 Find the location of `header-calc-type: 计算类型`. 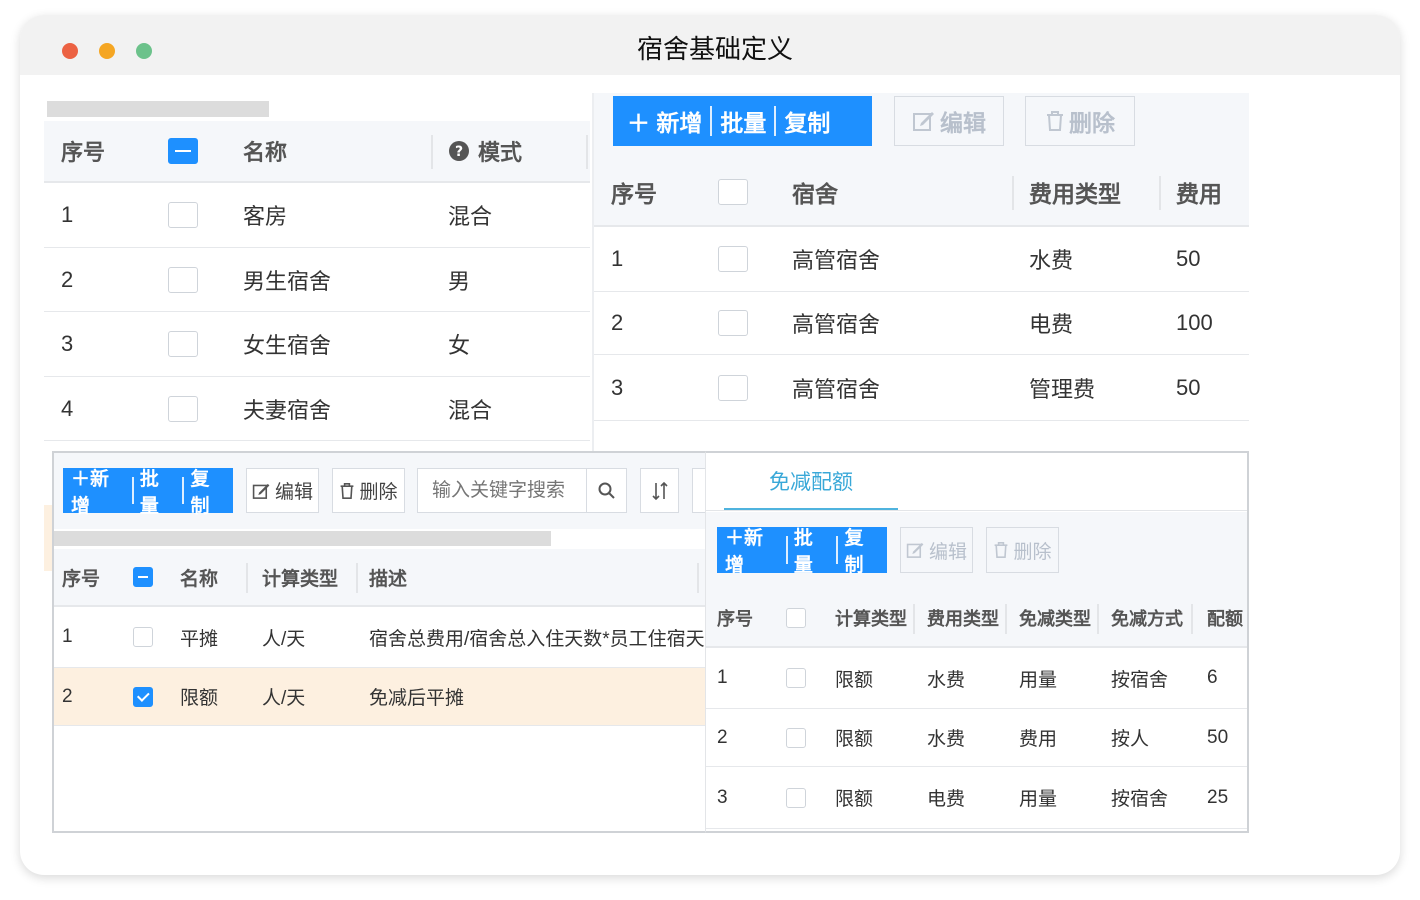

header-calc-type: 计算类型 is located at coordinates (871, 619).